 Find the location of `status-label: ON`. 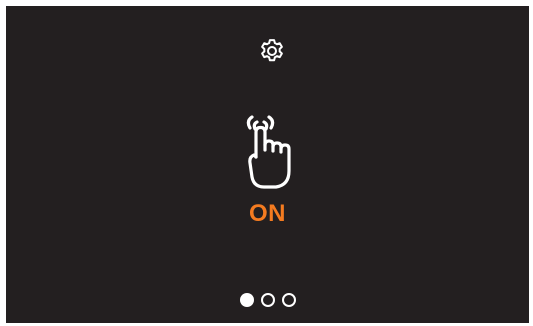

status-label: ON is located at coordinates (267, 213).